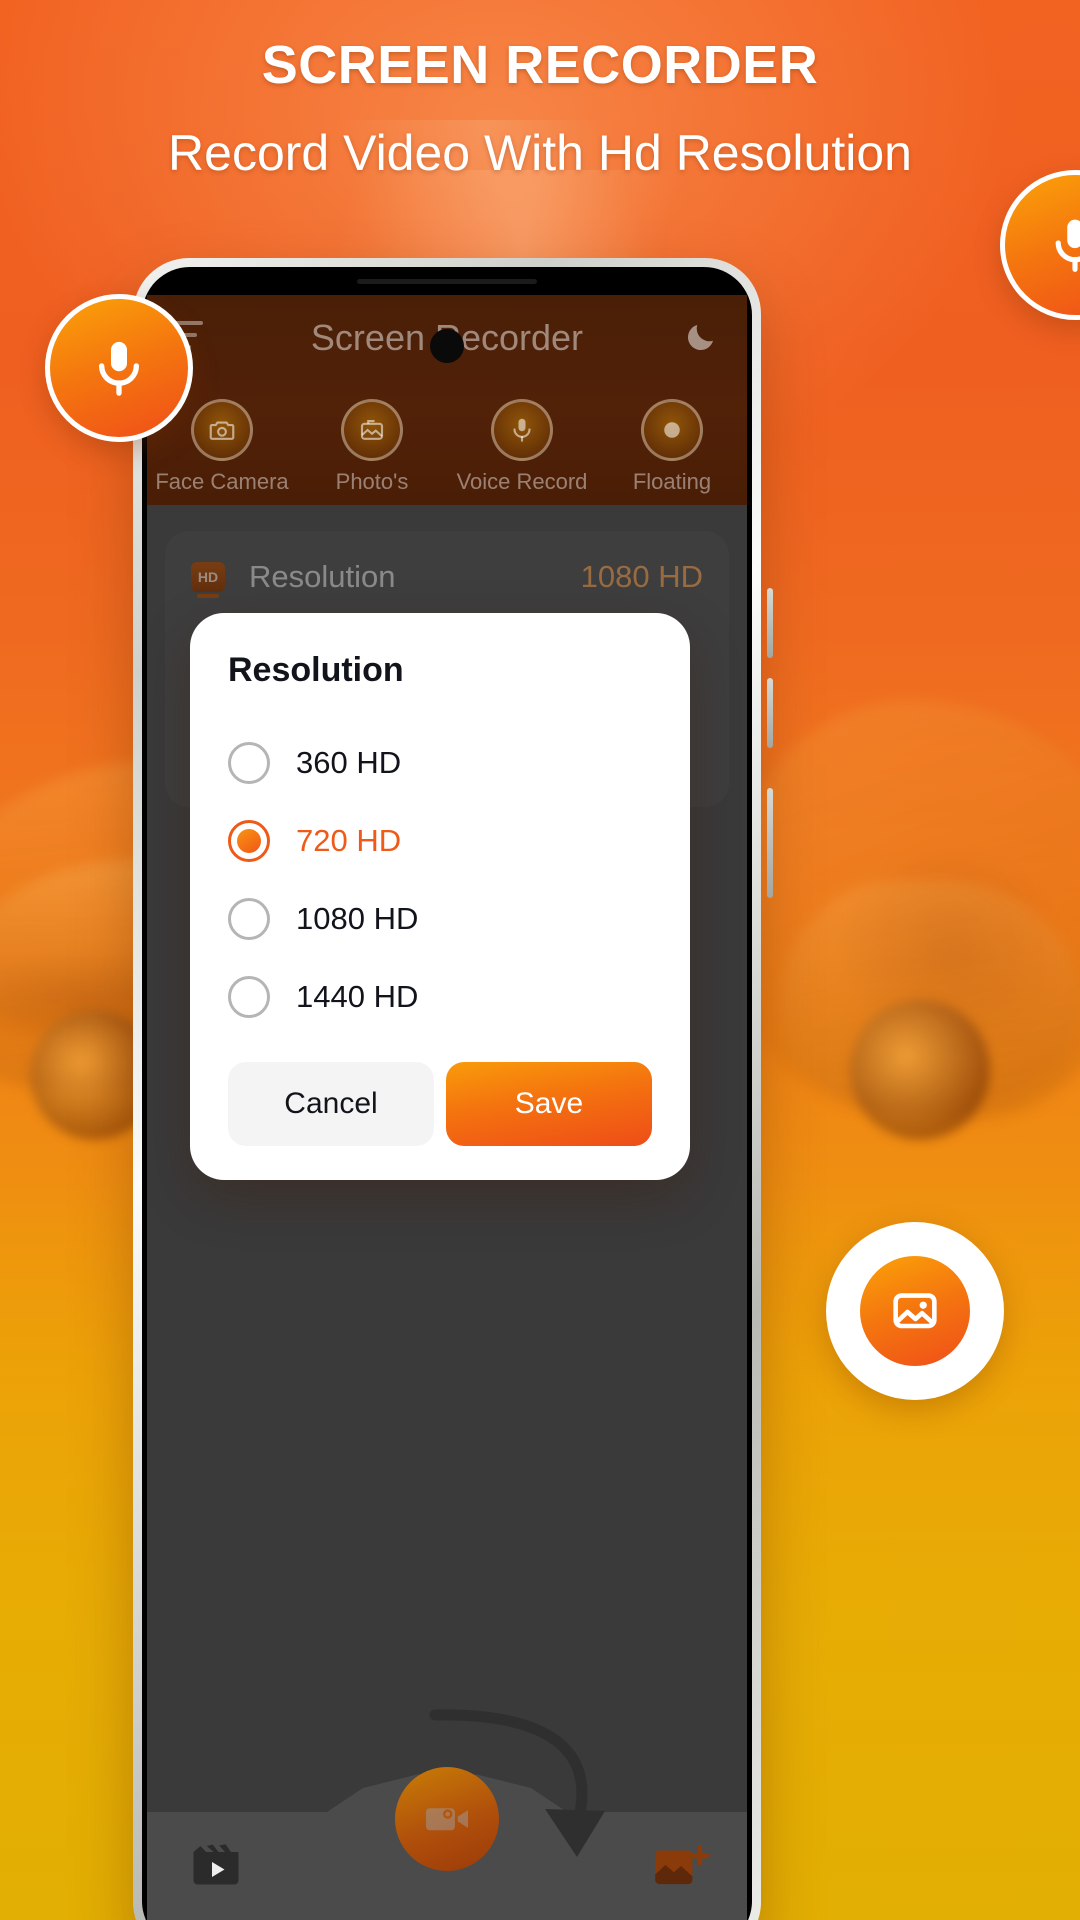  Describe the element at coordinates (222, 430) in the screenshot. I see `camera-icon` at that location.